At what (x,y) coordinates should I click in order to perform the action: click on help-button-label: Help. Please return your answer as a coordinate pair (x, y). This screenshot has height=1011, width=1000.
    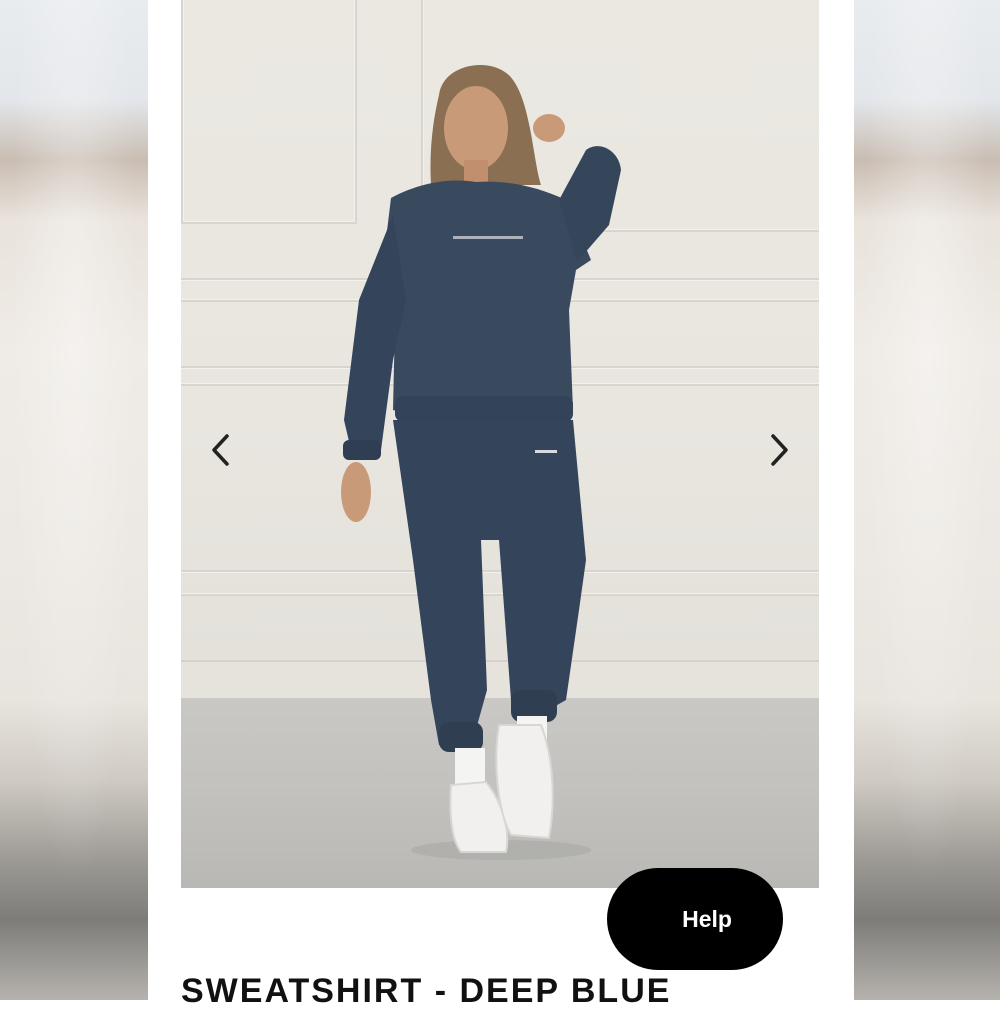
    Looking at the image, I should click on (707, 918).